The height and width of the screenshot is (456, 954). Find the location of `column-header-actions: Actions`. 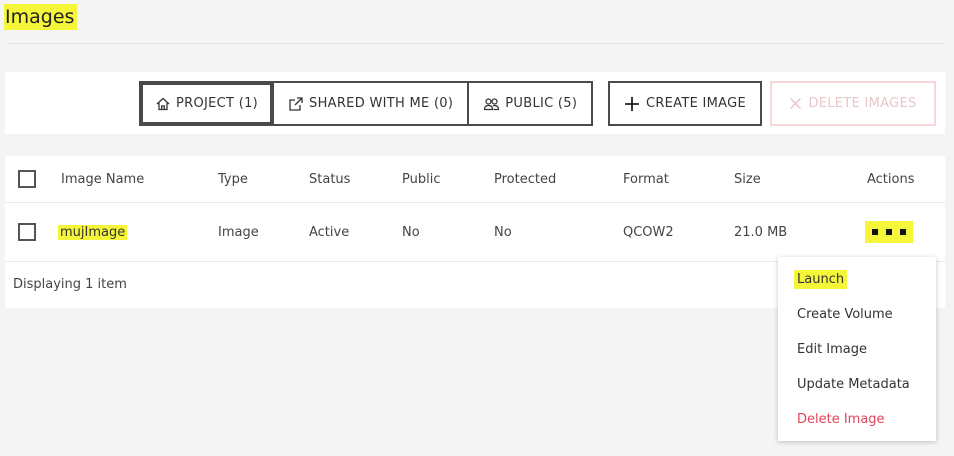

column-header-actions: Actions is located at coordinates (891, 179).